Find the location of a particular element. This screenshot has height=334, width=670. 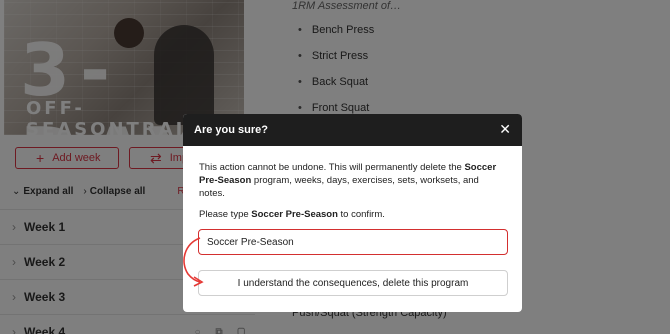

confirm-program-name: Soccer Pre-Season is located at coordinates (294, 214).